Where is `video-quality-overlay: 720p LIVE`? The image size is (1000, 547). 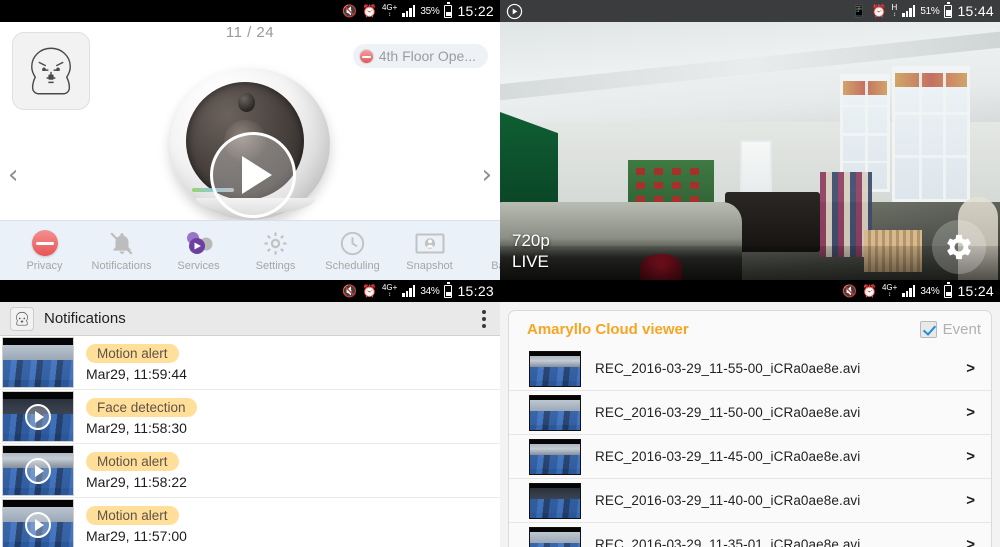 video-quality-overlay: 720p LIVE is located at coordinates (531, 251).